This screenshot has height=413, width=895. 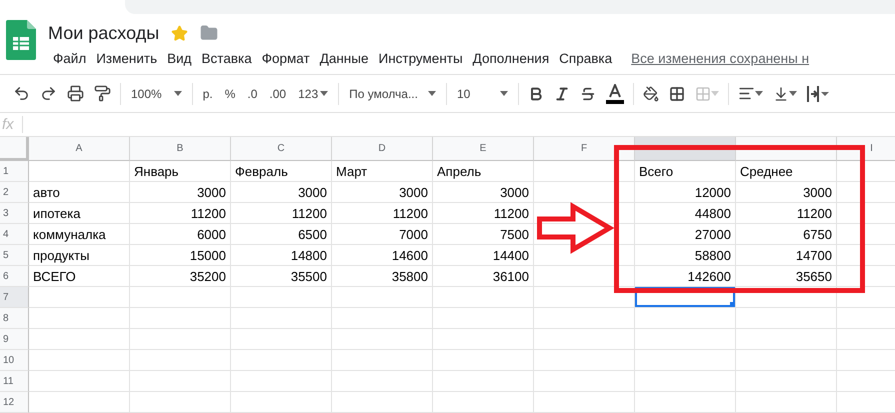 What do you see at coordinates (126, 58) in the screenshot?
I see `menu-item: Изменить` at bounding box center [126, 58].